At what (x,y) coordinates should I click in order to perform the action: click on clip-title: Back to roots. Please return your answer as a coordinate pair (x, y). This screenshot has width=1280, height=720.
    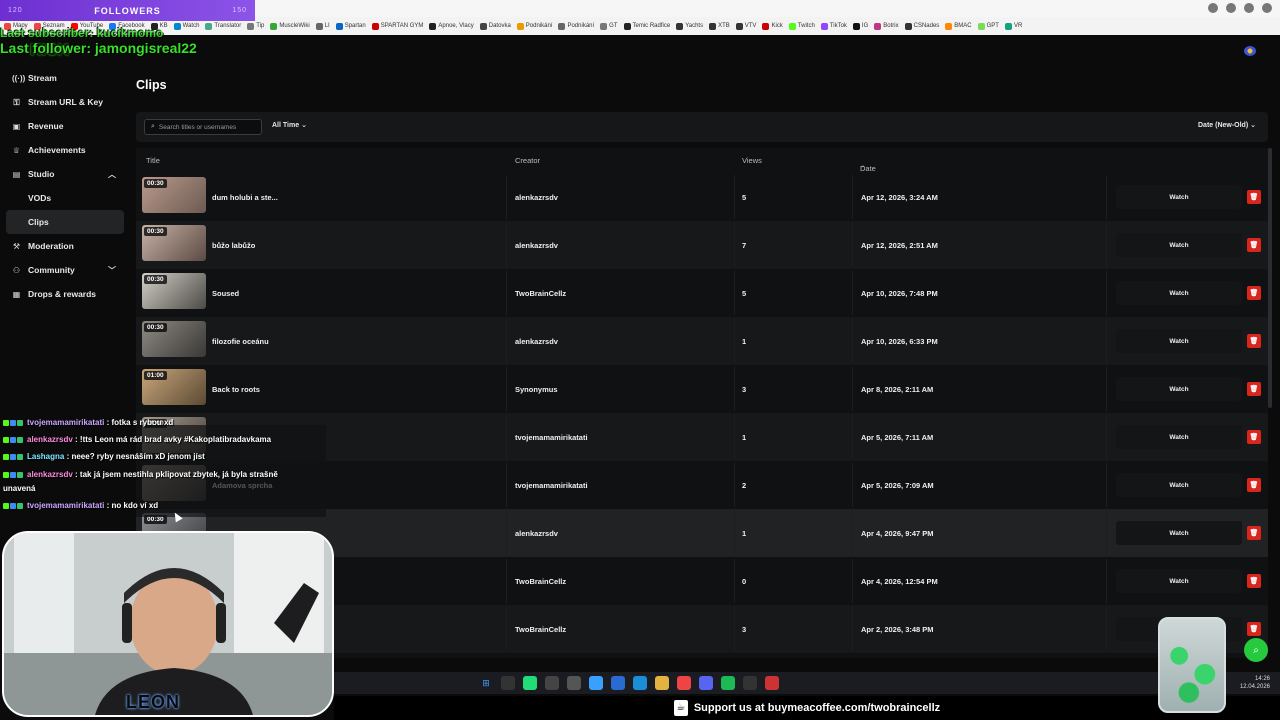
    Looking at the image, I should click on (236, 389).